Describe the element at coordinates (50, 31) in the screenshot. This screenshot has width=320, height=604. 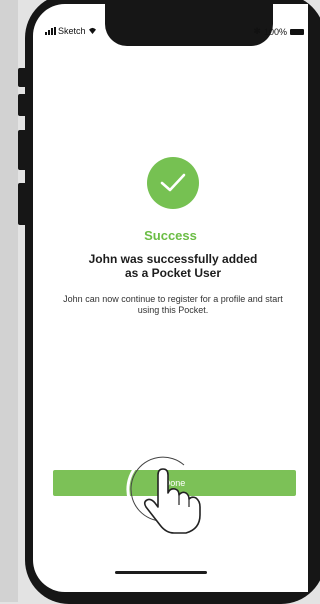
I see `signal-icon` at that location.